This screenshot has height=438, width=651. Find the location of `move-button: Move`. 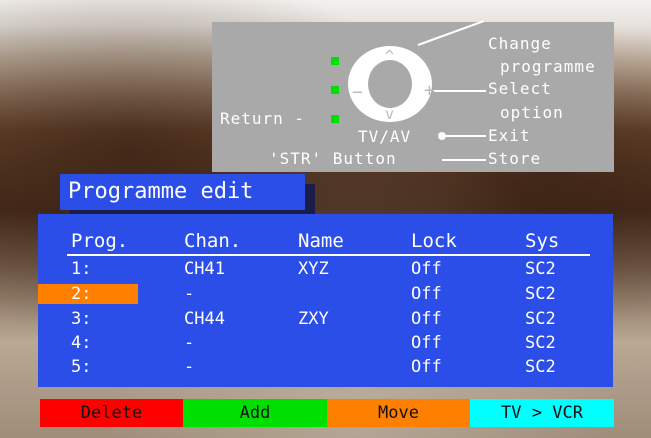

move-button: Move is located at coordinates (398, 413).